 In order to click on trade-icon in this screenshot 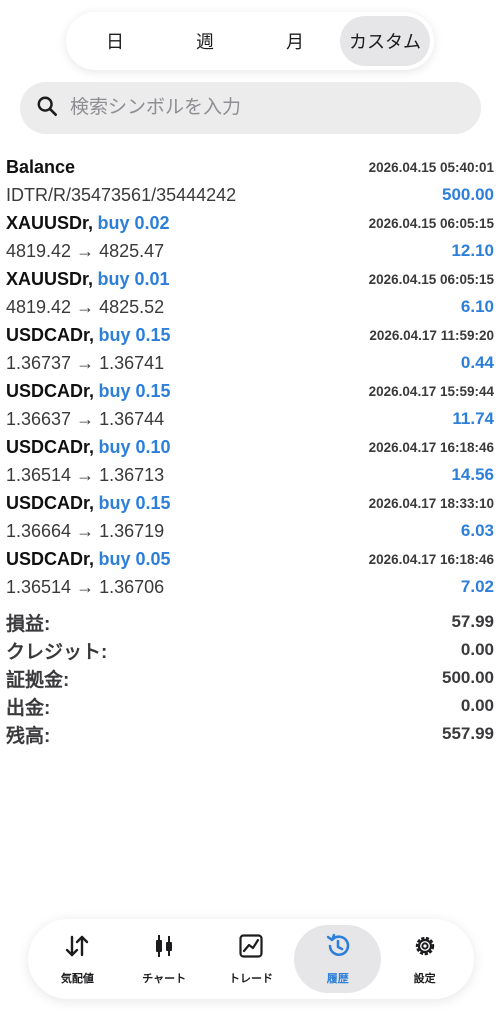, I will do `click(251, 948)`.